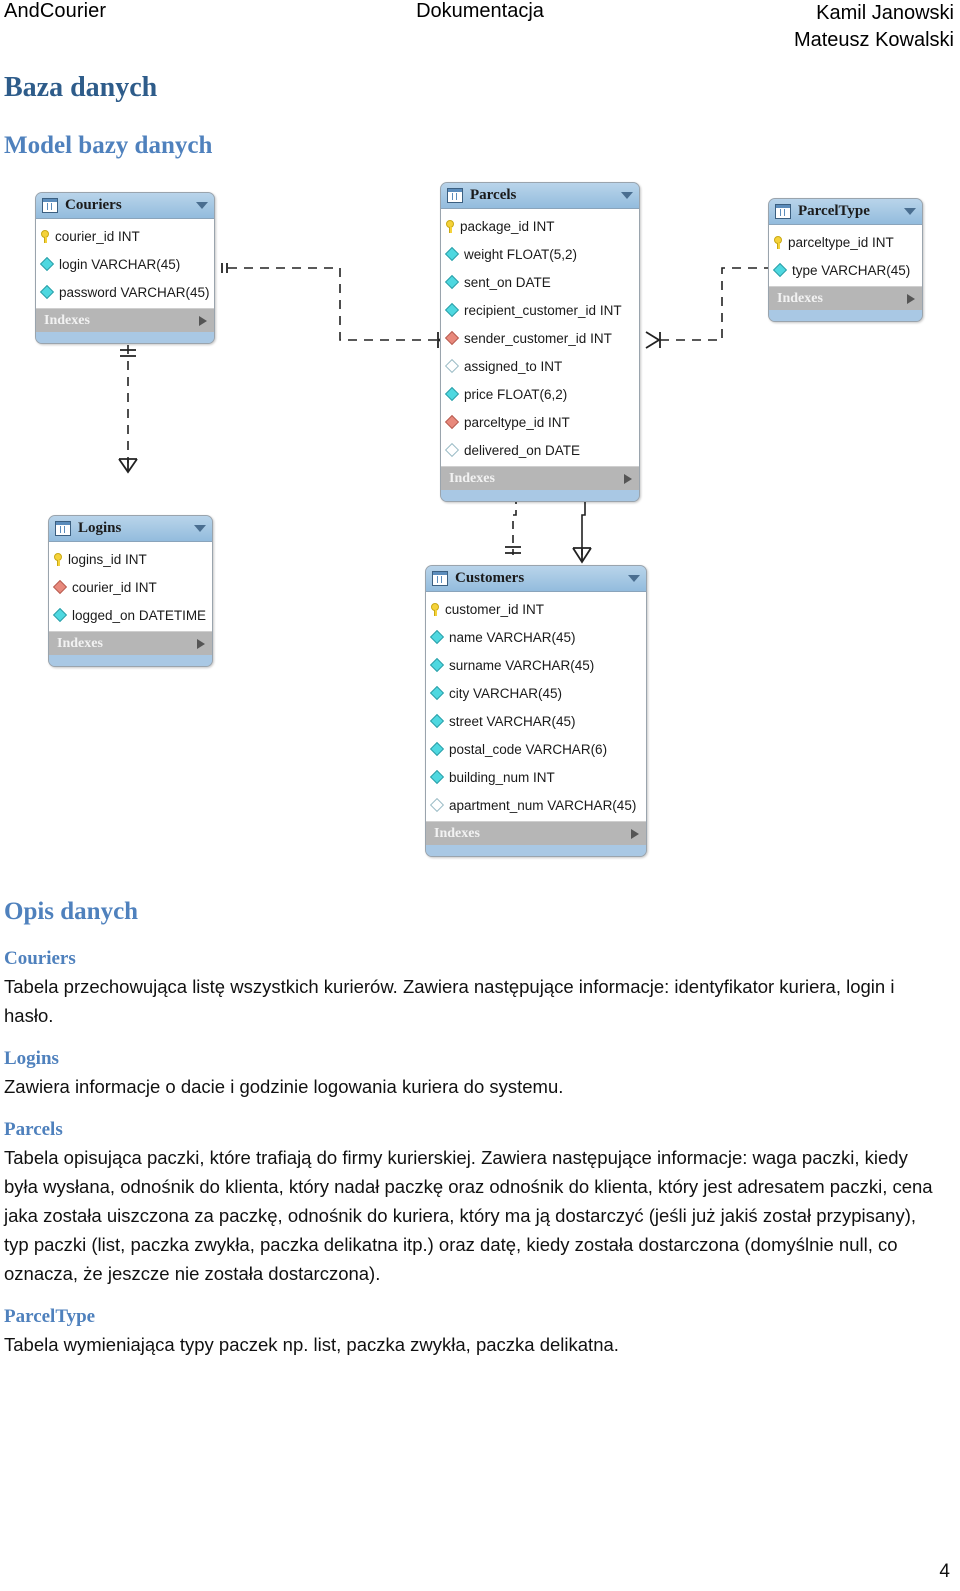  Describe the element at coordinates (513, 366) in the screenshot. I see `er-field-label: assigned_to INT` at that location.